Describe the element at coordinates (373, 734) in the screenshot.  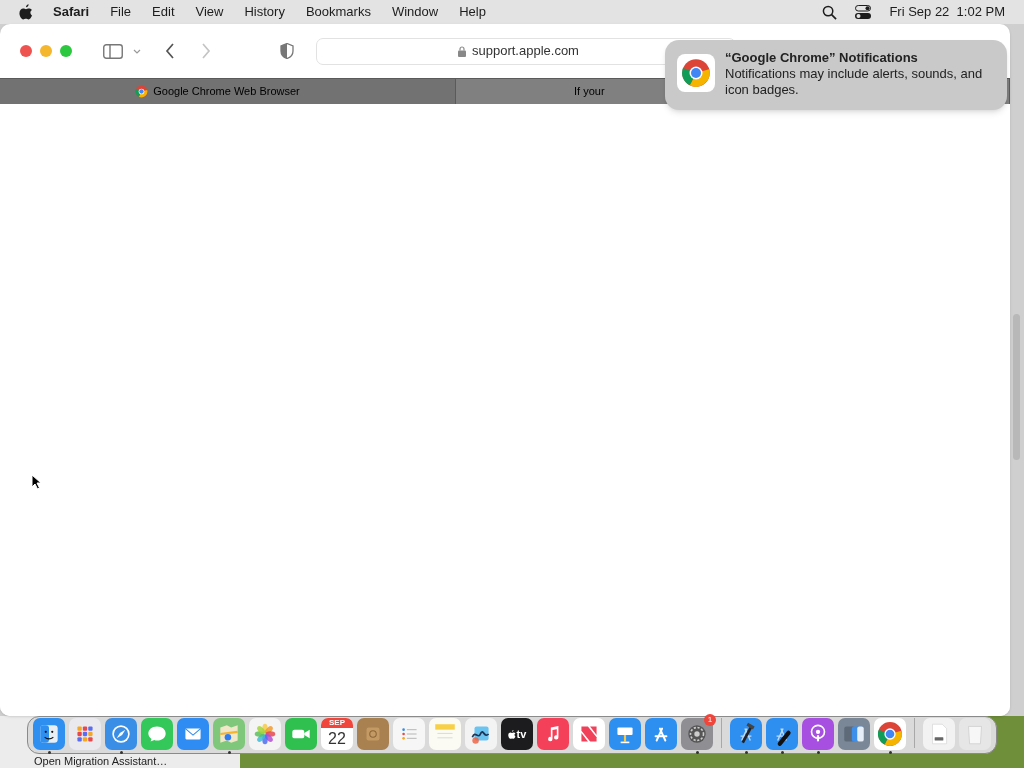
I see `box-icon` at that location.